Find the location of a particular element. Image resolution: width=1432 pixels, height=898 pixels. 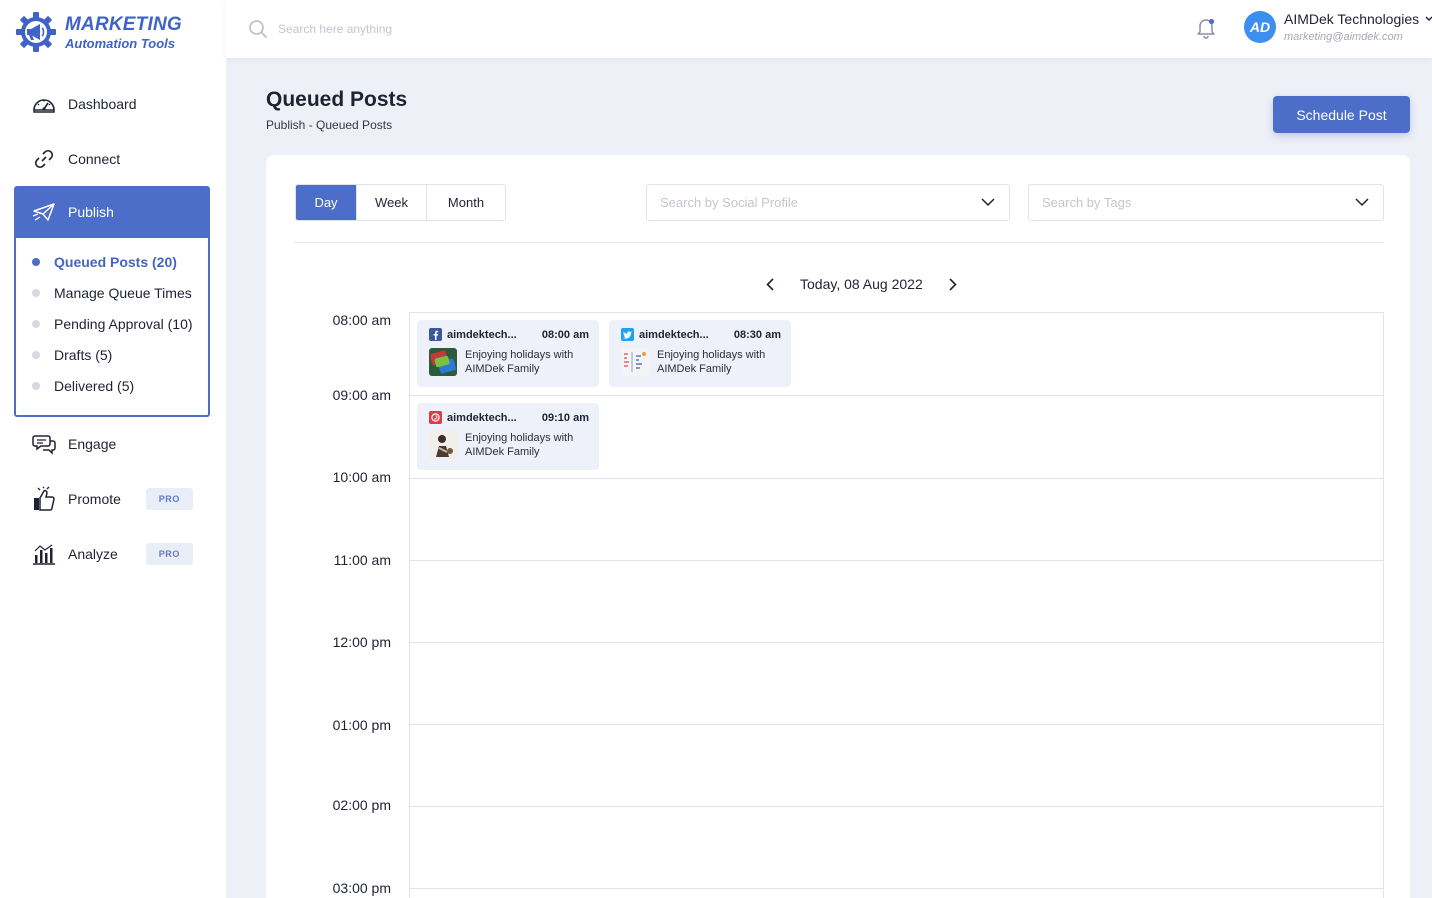

submenu-pending-approval: Pending Approval (10) is located at coordinates (112, 323).